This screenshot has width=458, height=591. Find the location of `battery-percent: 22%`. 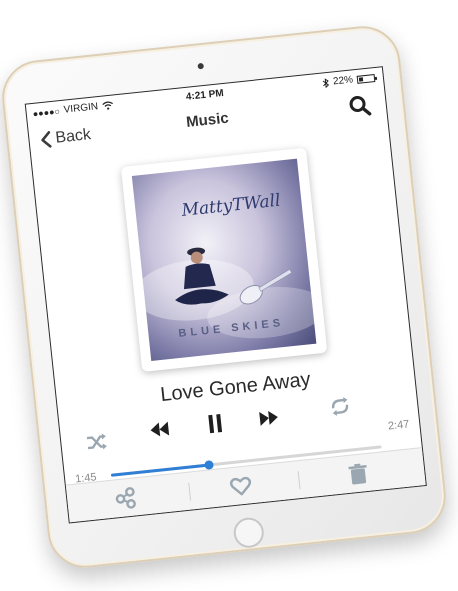

battery-percent: 22% is located at coordinates (343, 81).